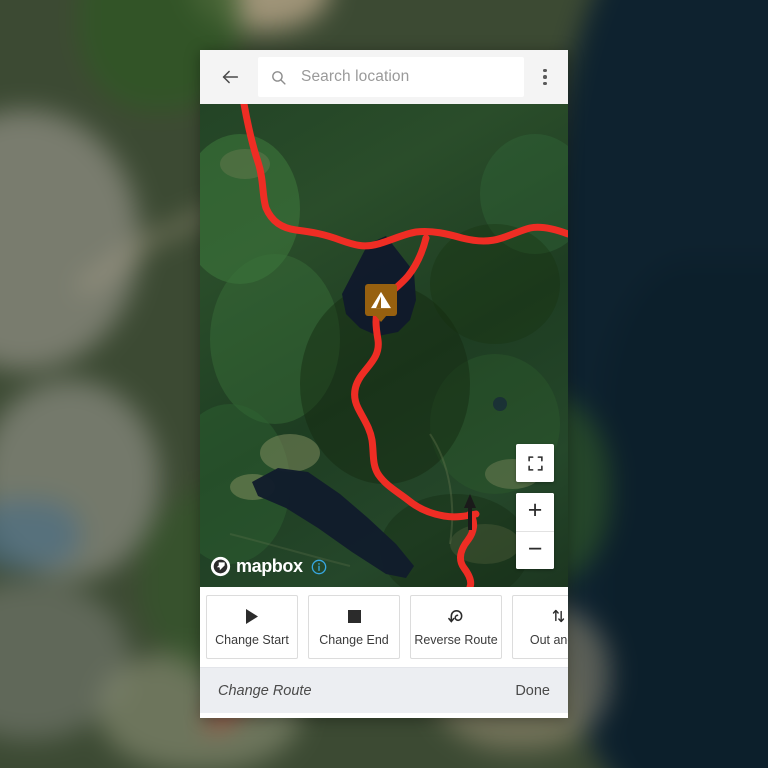  Describe the element at coordinates (548, 639) in the screenshot. I see `out-and-back-label: Out and B` at that location.